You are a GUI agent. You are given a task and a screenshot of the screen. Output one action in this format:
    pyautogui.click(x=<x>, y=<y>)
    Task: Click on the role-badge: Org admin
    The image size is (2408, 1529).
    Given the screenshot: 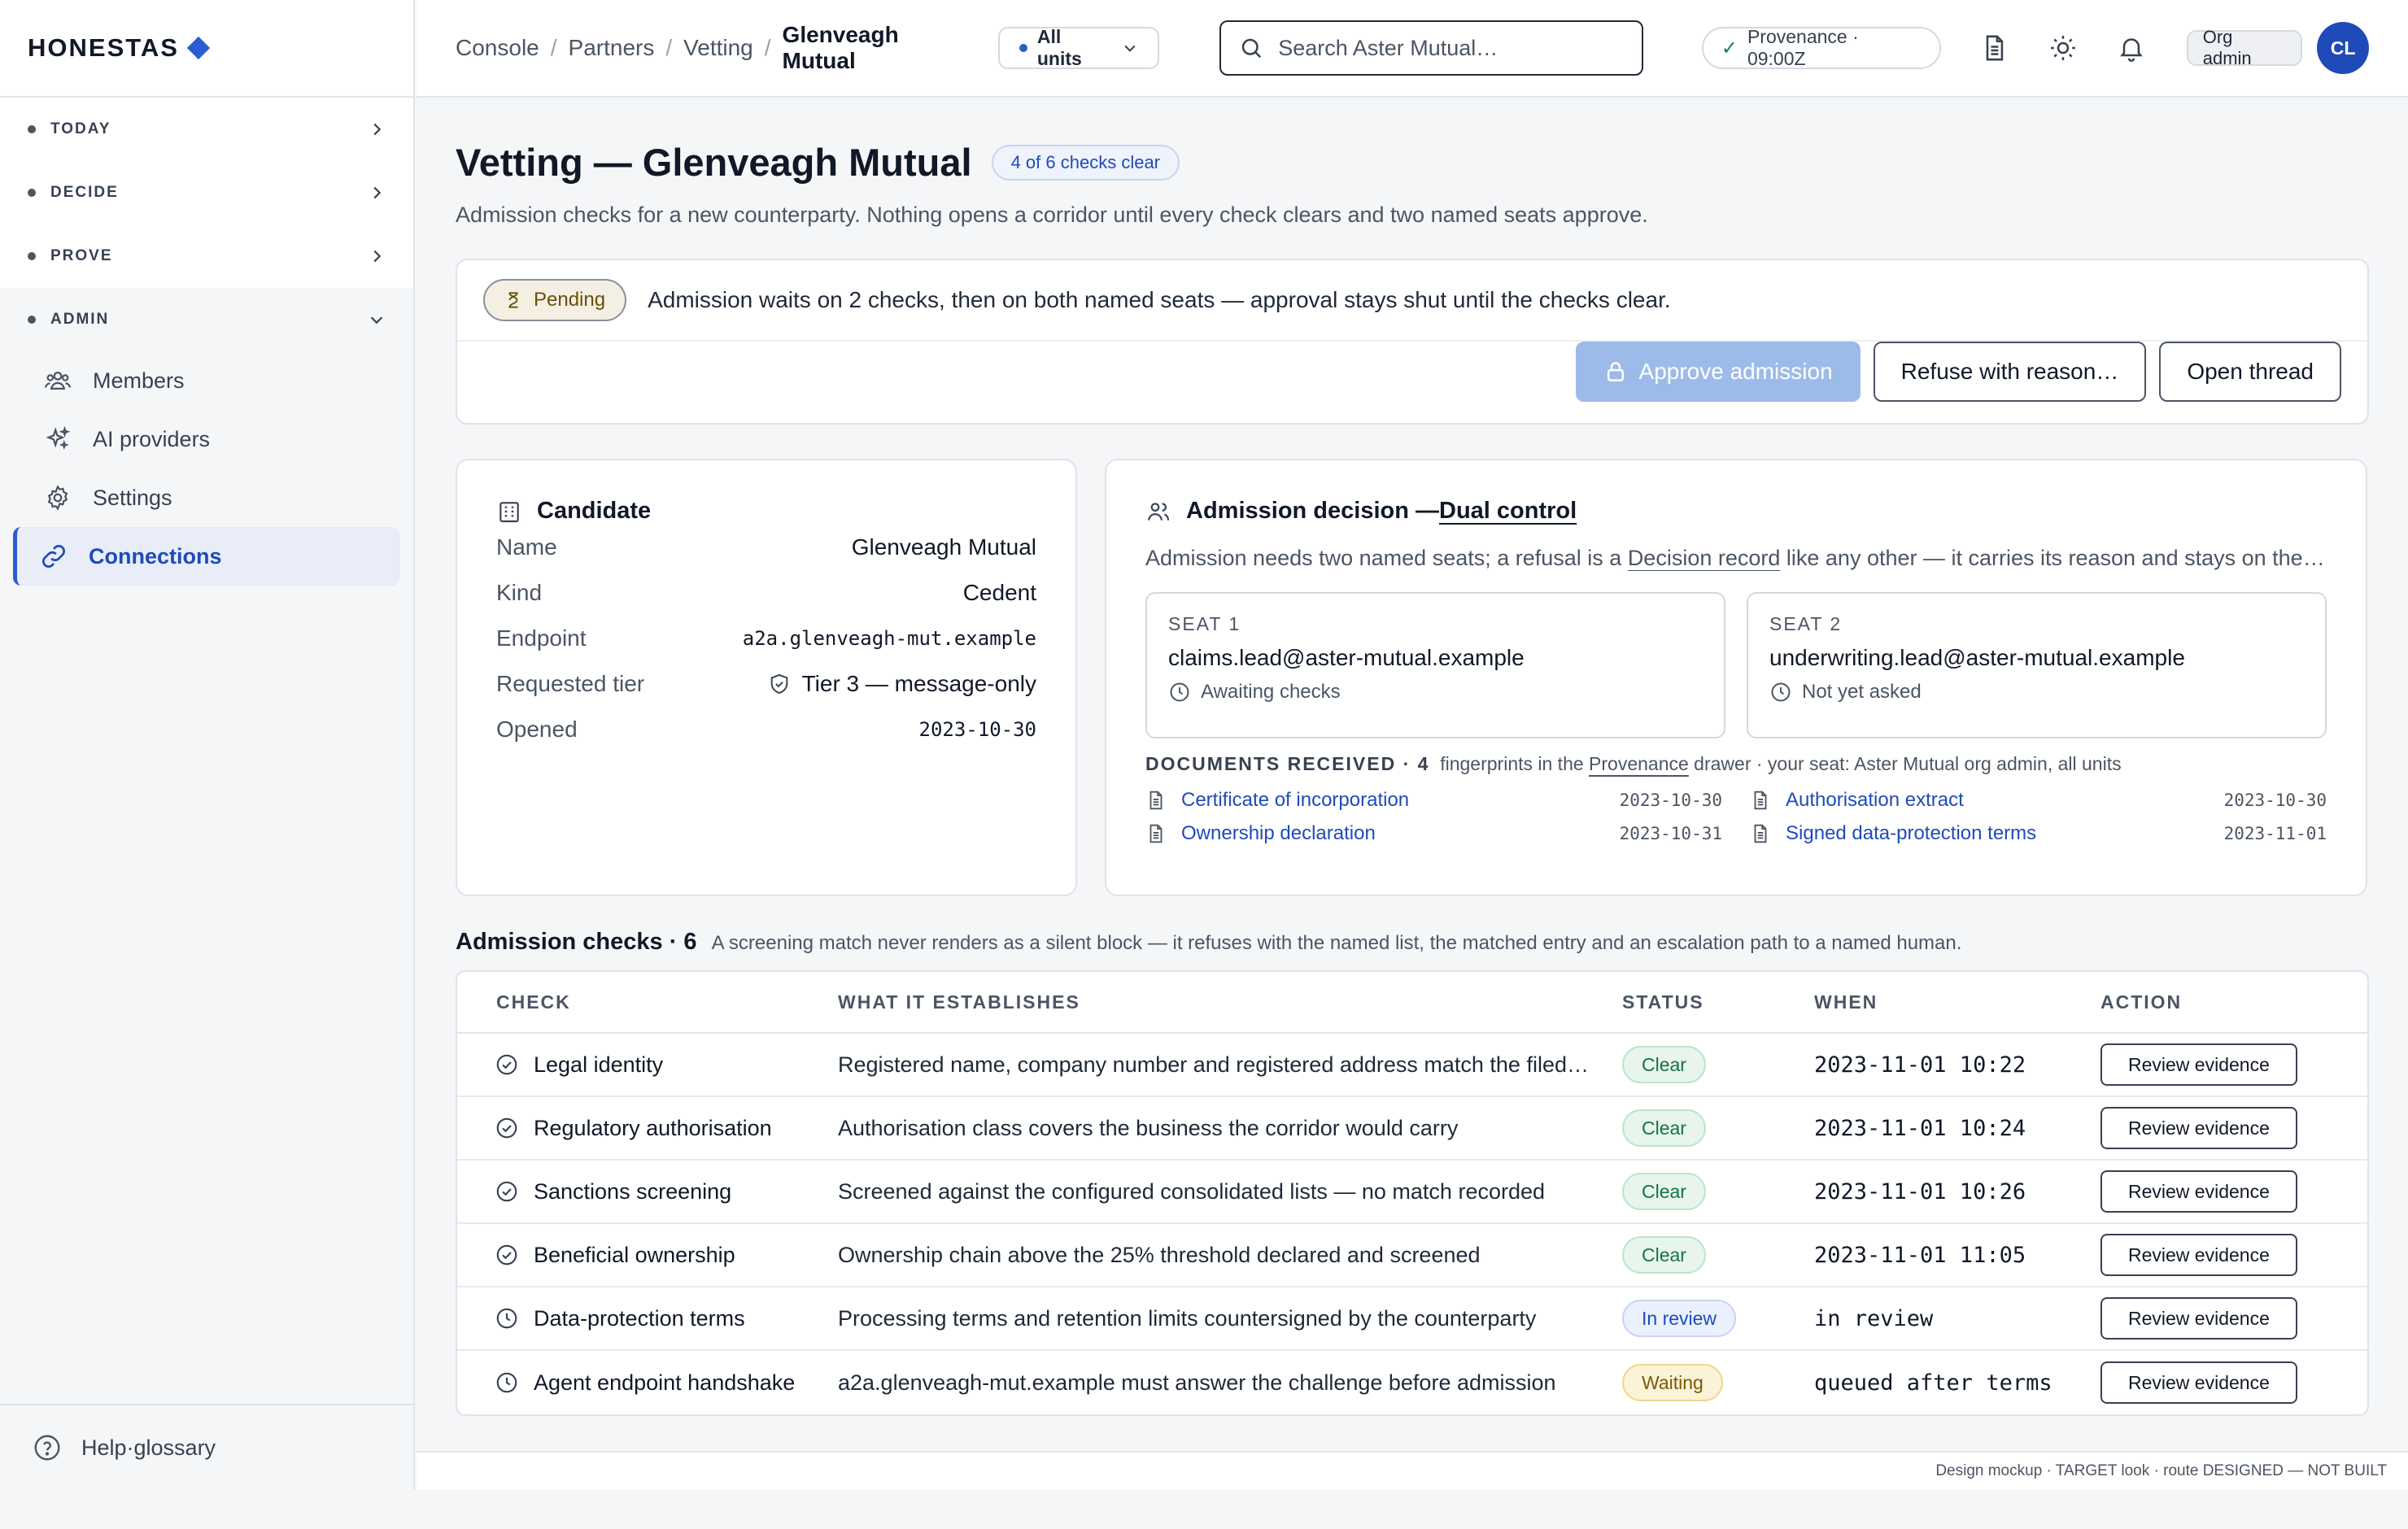 What is the action you would take?
    pyautogui.click(x=2244, y=47)
    